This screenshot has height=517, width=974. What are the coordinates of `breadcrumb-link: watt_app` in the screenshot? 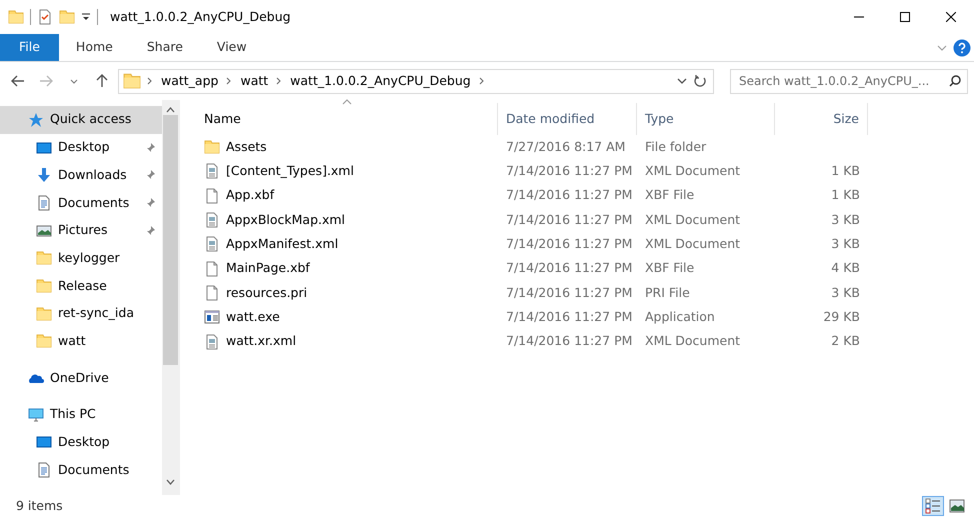 It's located at (189, 81).